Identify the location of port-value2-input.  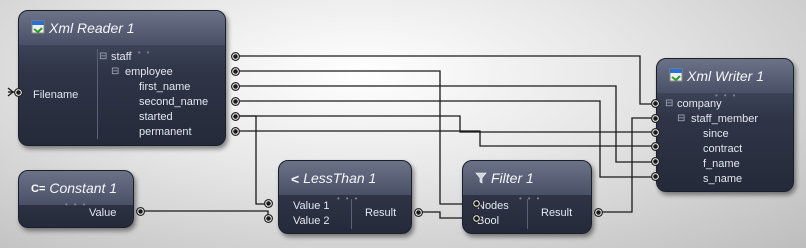
(268, 218).